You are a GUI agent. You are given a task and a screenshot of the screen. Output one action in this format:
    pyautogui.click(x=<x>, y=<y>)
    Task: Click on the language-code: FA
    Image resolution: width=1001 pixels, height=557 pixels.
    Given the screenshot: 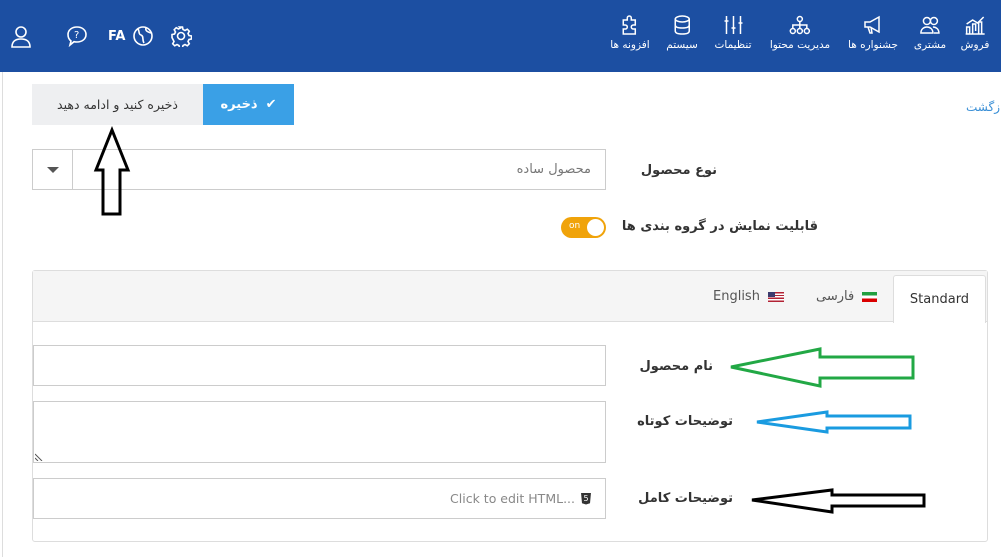 What is the action you would take?
    pyautogui.click(x=116, y=36)
    